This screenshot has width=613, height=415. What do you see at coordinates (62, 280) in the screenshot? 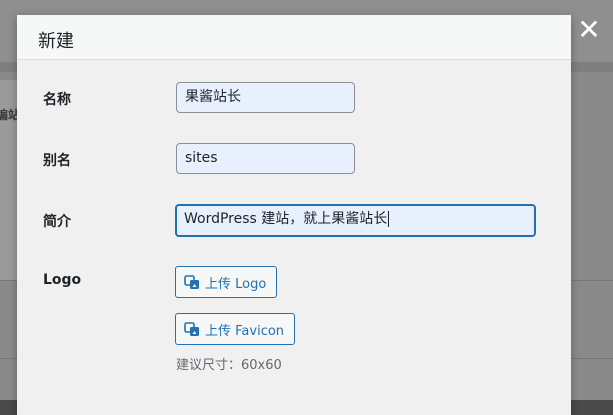
I see `logo-label: Logo` at bounding box center [62, 280].